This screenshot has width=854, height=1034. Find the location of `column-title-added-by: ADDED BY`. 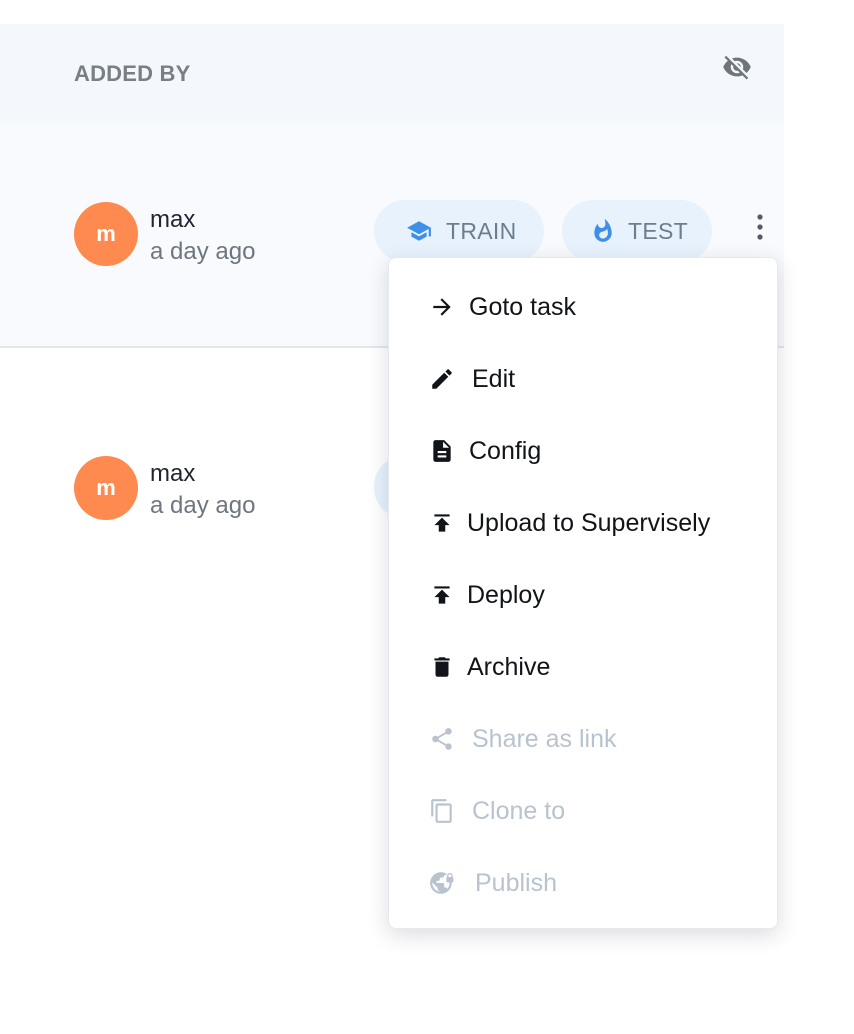

column-title-added-by: ADDED BY is located at coordinates (132, 74).